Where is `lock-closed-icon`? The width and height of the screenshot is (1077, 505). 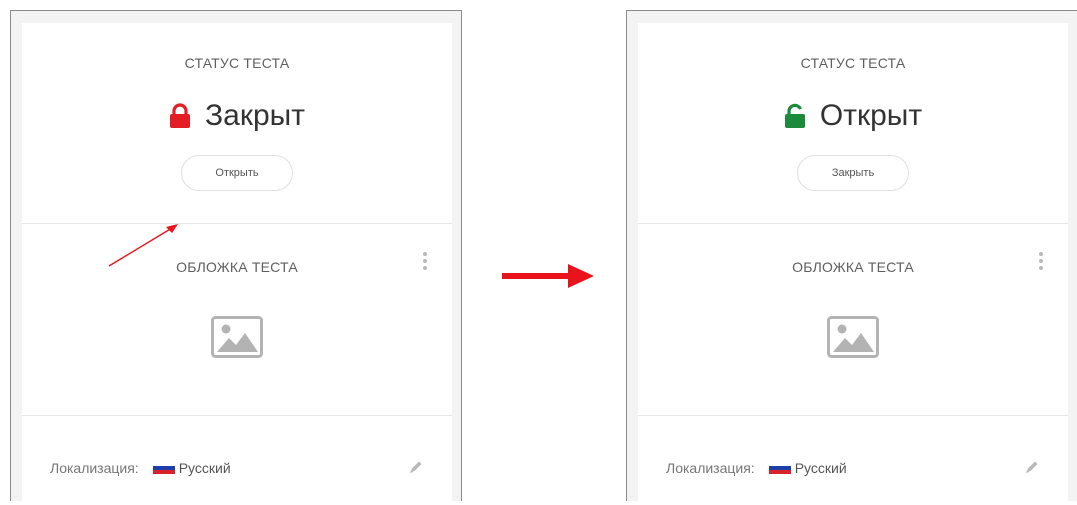
lock-closed-icon is located at coordinates (180, 115).